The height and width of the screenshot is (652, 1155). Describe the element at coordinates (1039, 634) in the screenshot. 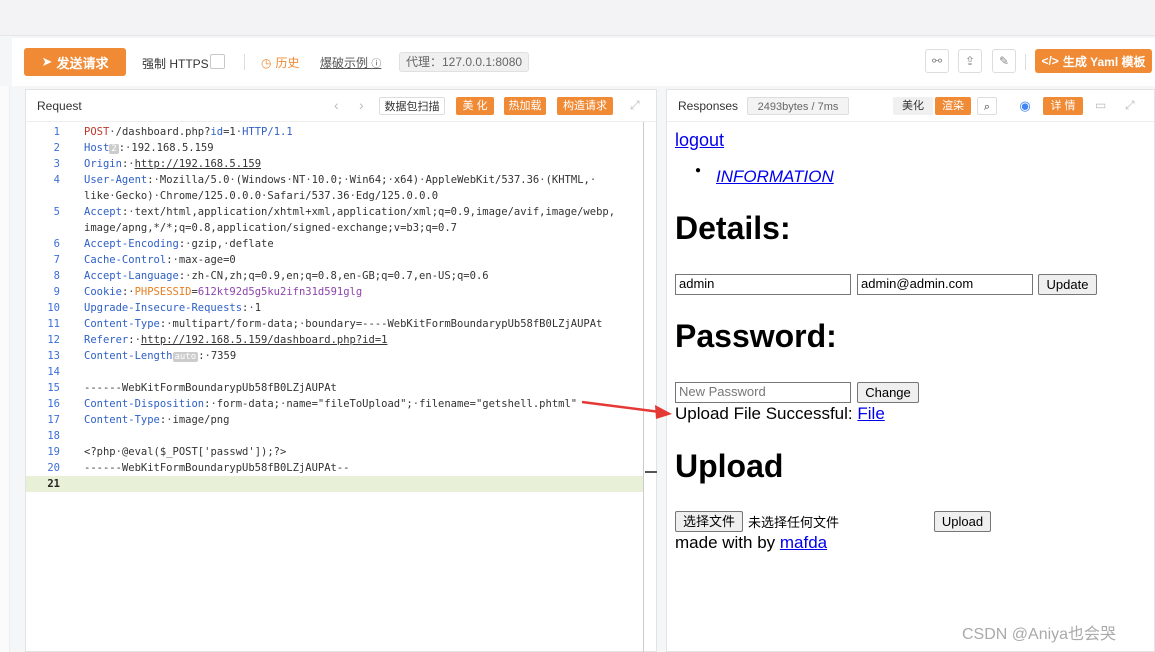

I see `watermark: CSDN @Aniya也会哭` at that location.